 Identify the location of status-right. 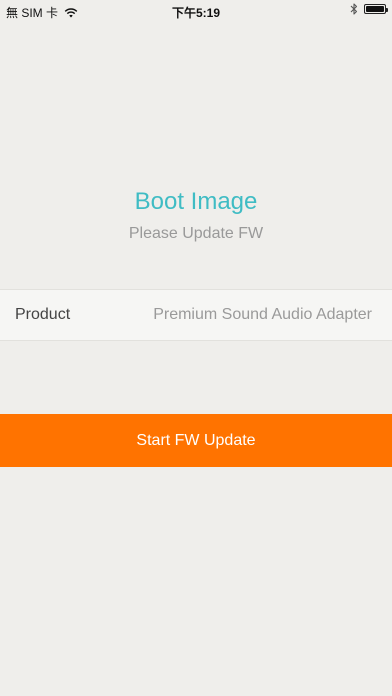
(369, 9).